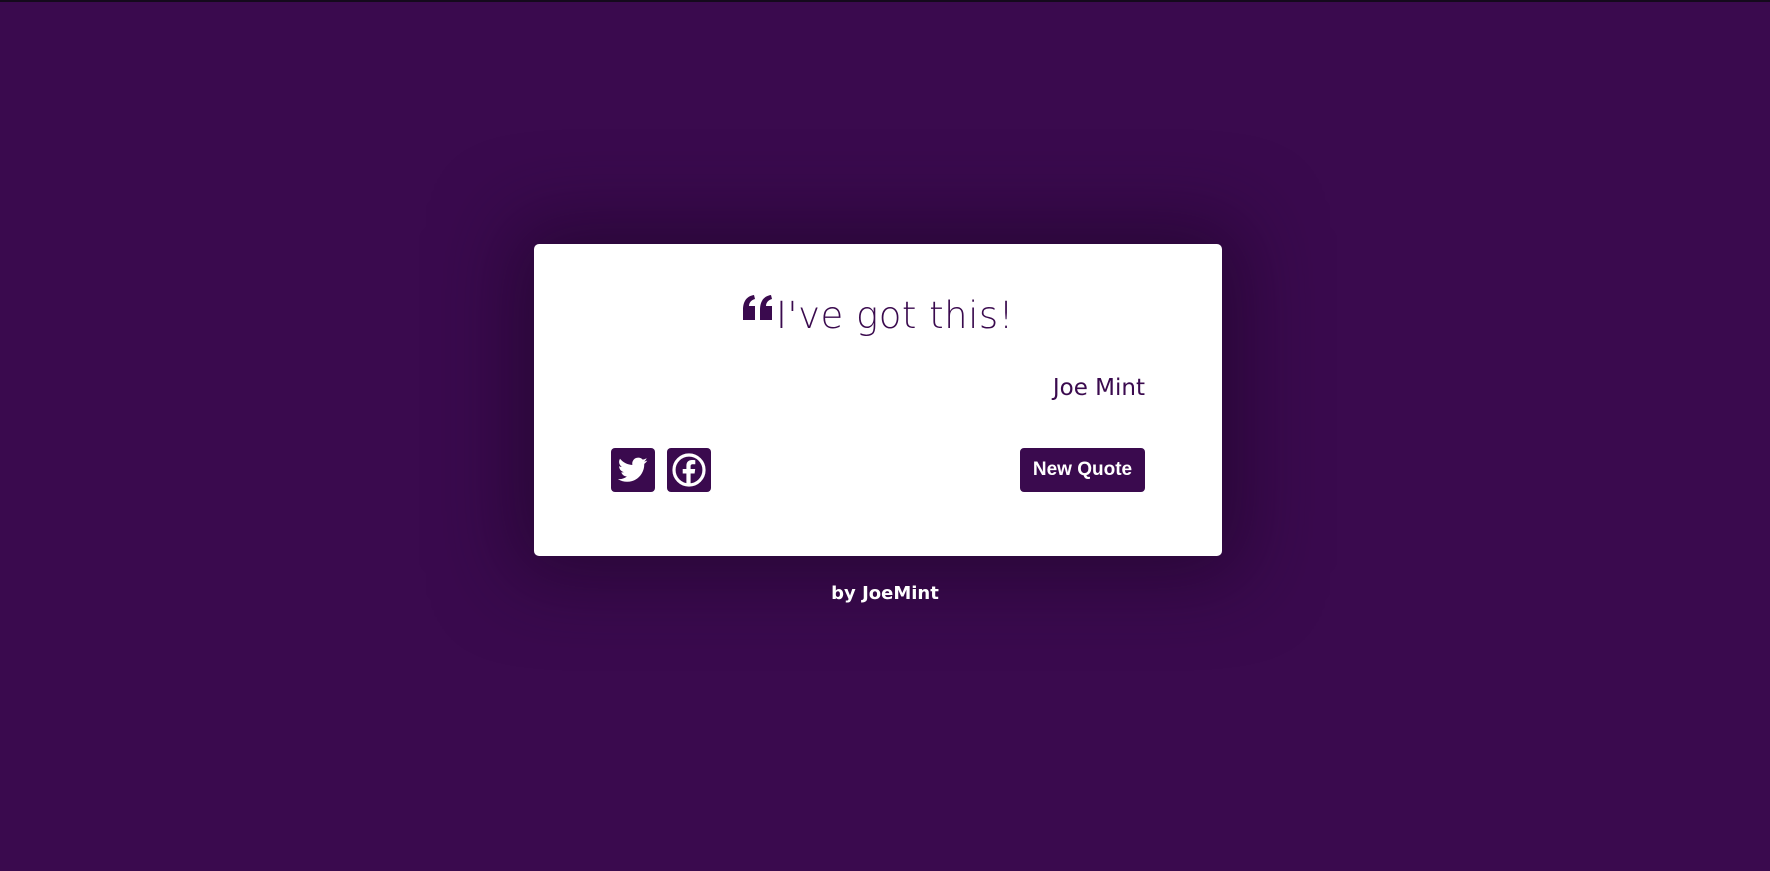 The width and height of the screenshot is (1770, 871). I want to click on twitter-icon, so click(633, 470).